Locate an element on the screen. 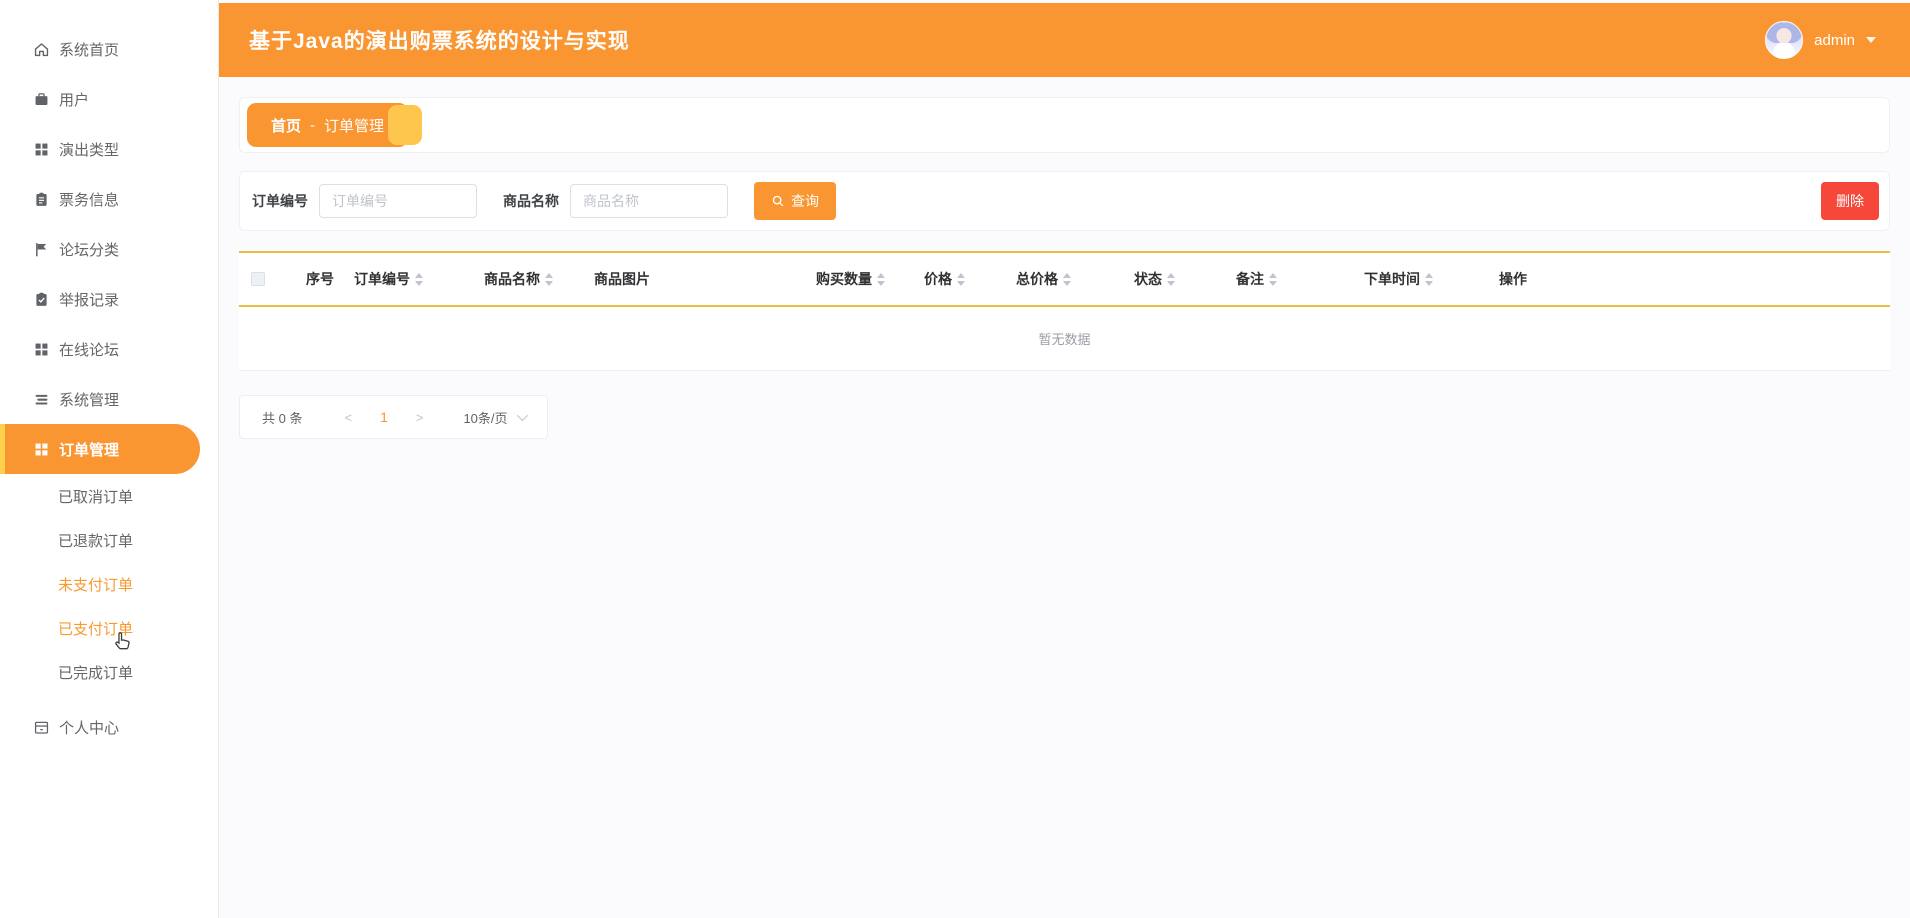  column-header-index: 序号 is located at coordinates (318, 279).